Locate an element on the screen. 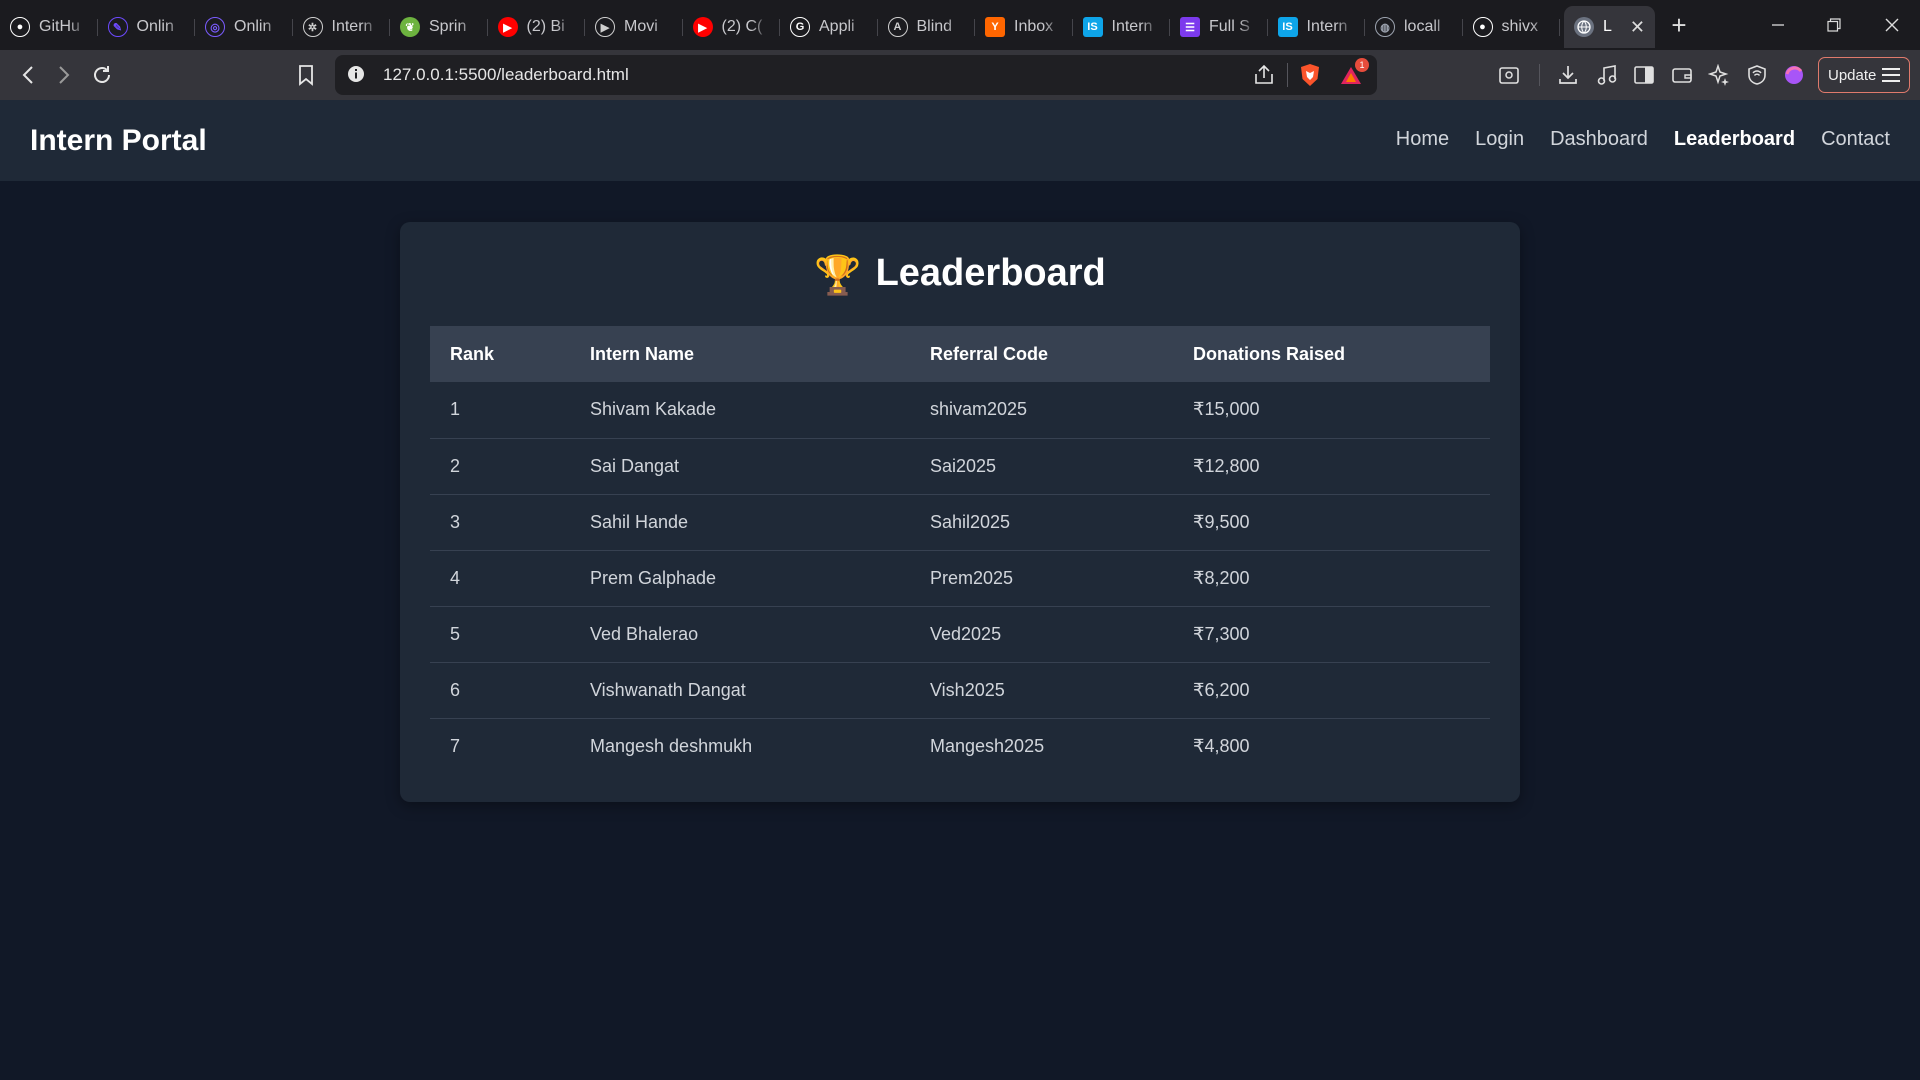  browser-tab: ▶ (2) C( is located at coordinates (732, 27).